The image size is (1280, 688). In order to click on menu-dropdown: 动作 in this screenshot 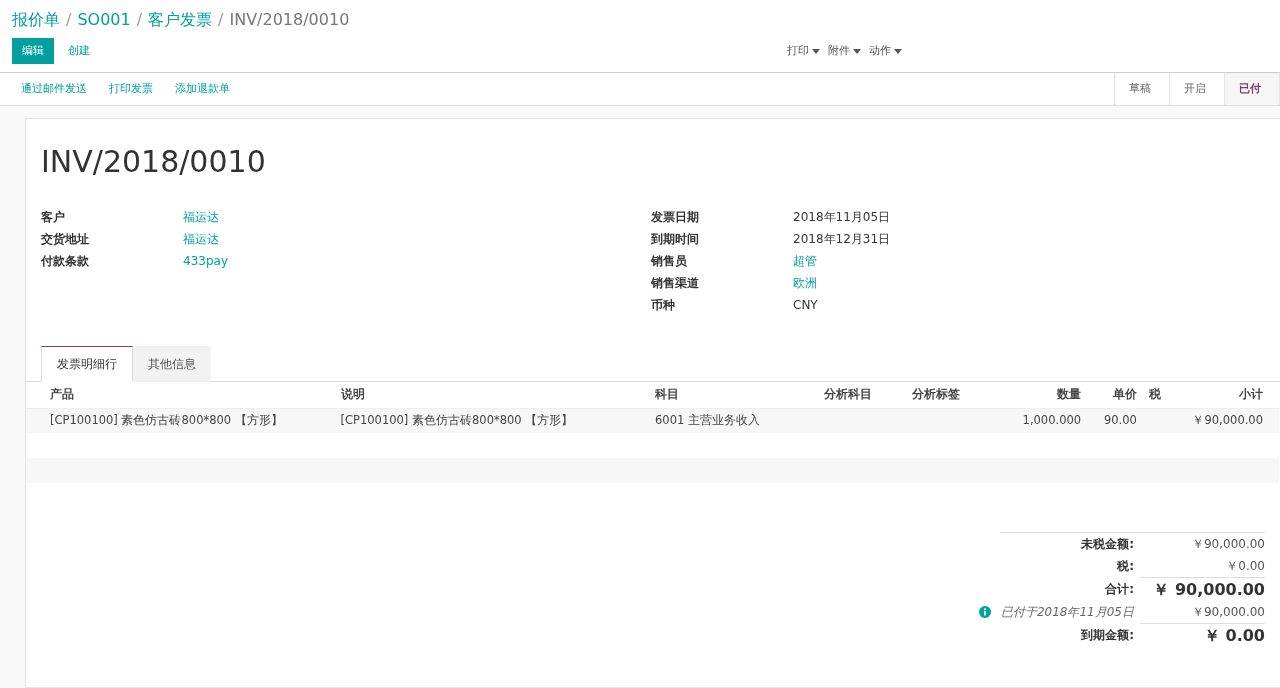, I will do `click(885, 51)`.